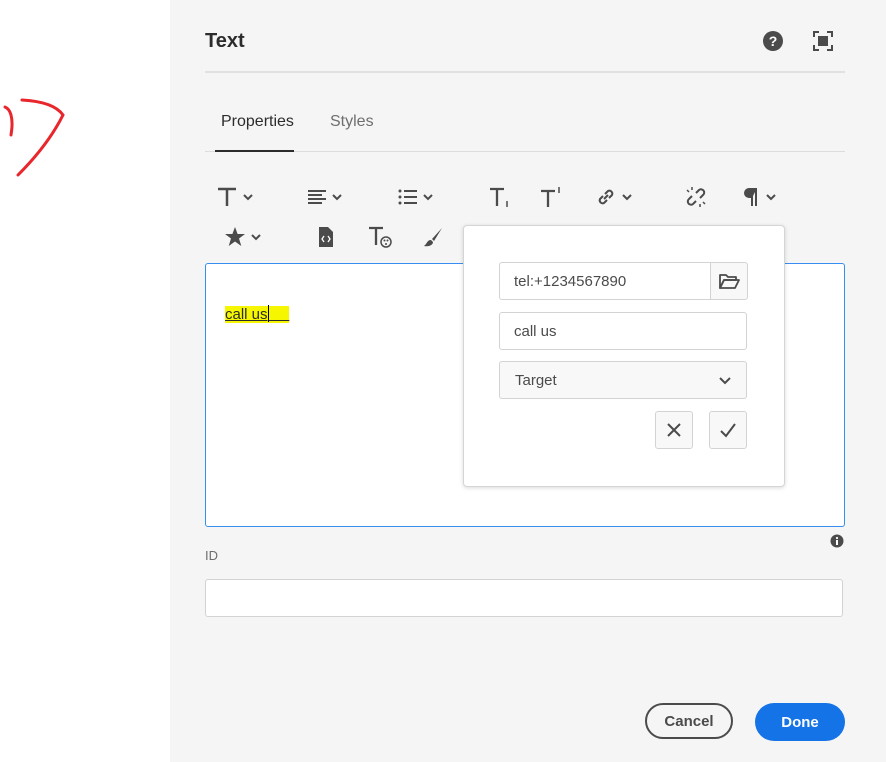  I want to click on paragraph-format-icon, so click(750, 197).